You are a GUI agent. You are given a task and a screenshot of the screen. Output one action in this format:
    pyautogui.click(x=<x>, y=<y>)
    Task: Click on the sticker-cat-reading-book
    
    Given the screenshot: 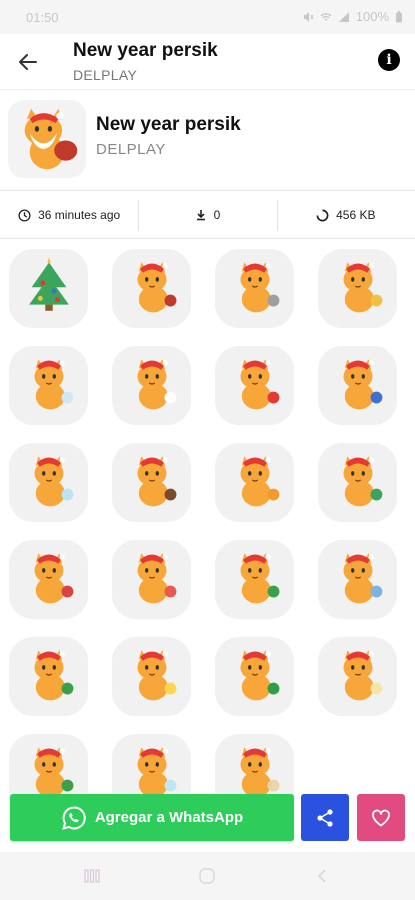 What is the action you would take?
    pyautogui.click(x=48, y=676)
    